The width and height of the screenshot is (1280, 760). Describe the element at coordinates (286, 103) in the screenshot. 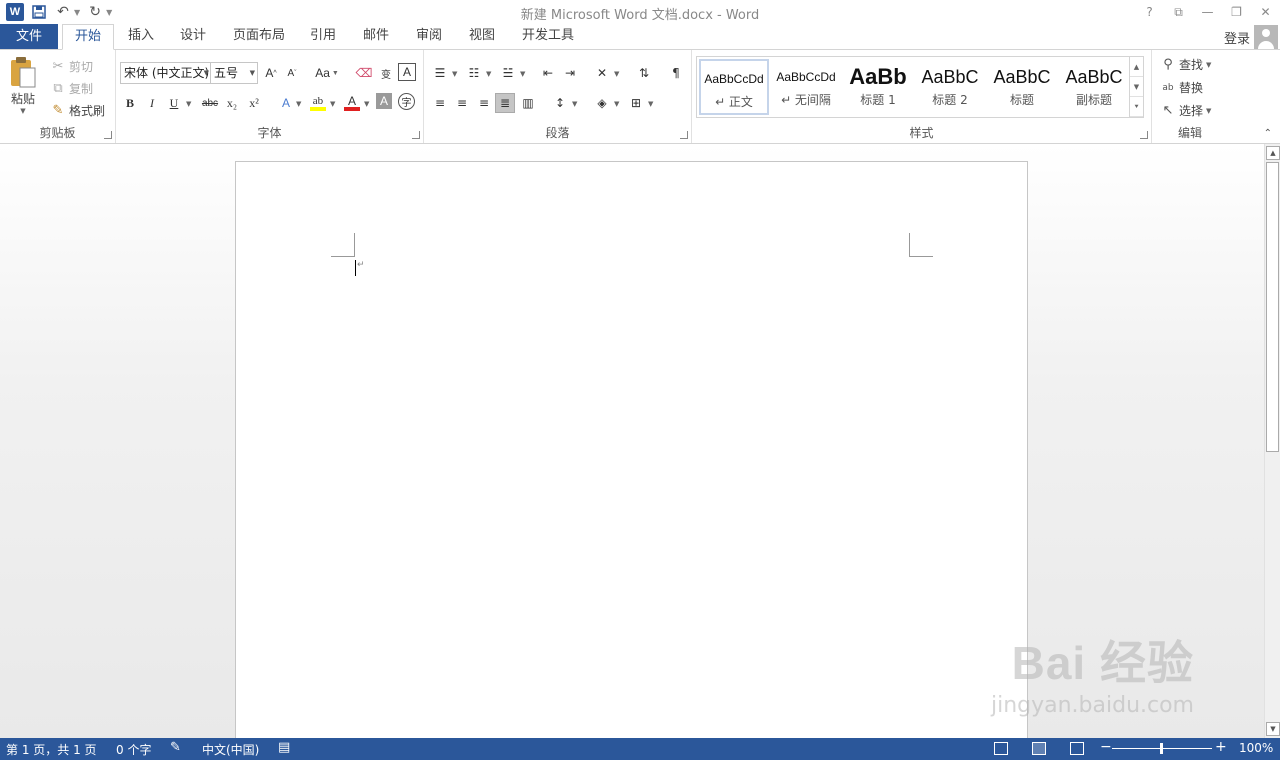

I see `text-effects-icon: A` at that location.